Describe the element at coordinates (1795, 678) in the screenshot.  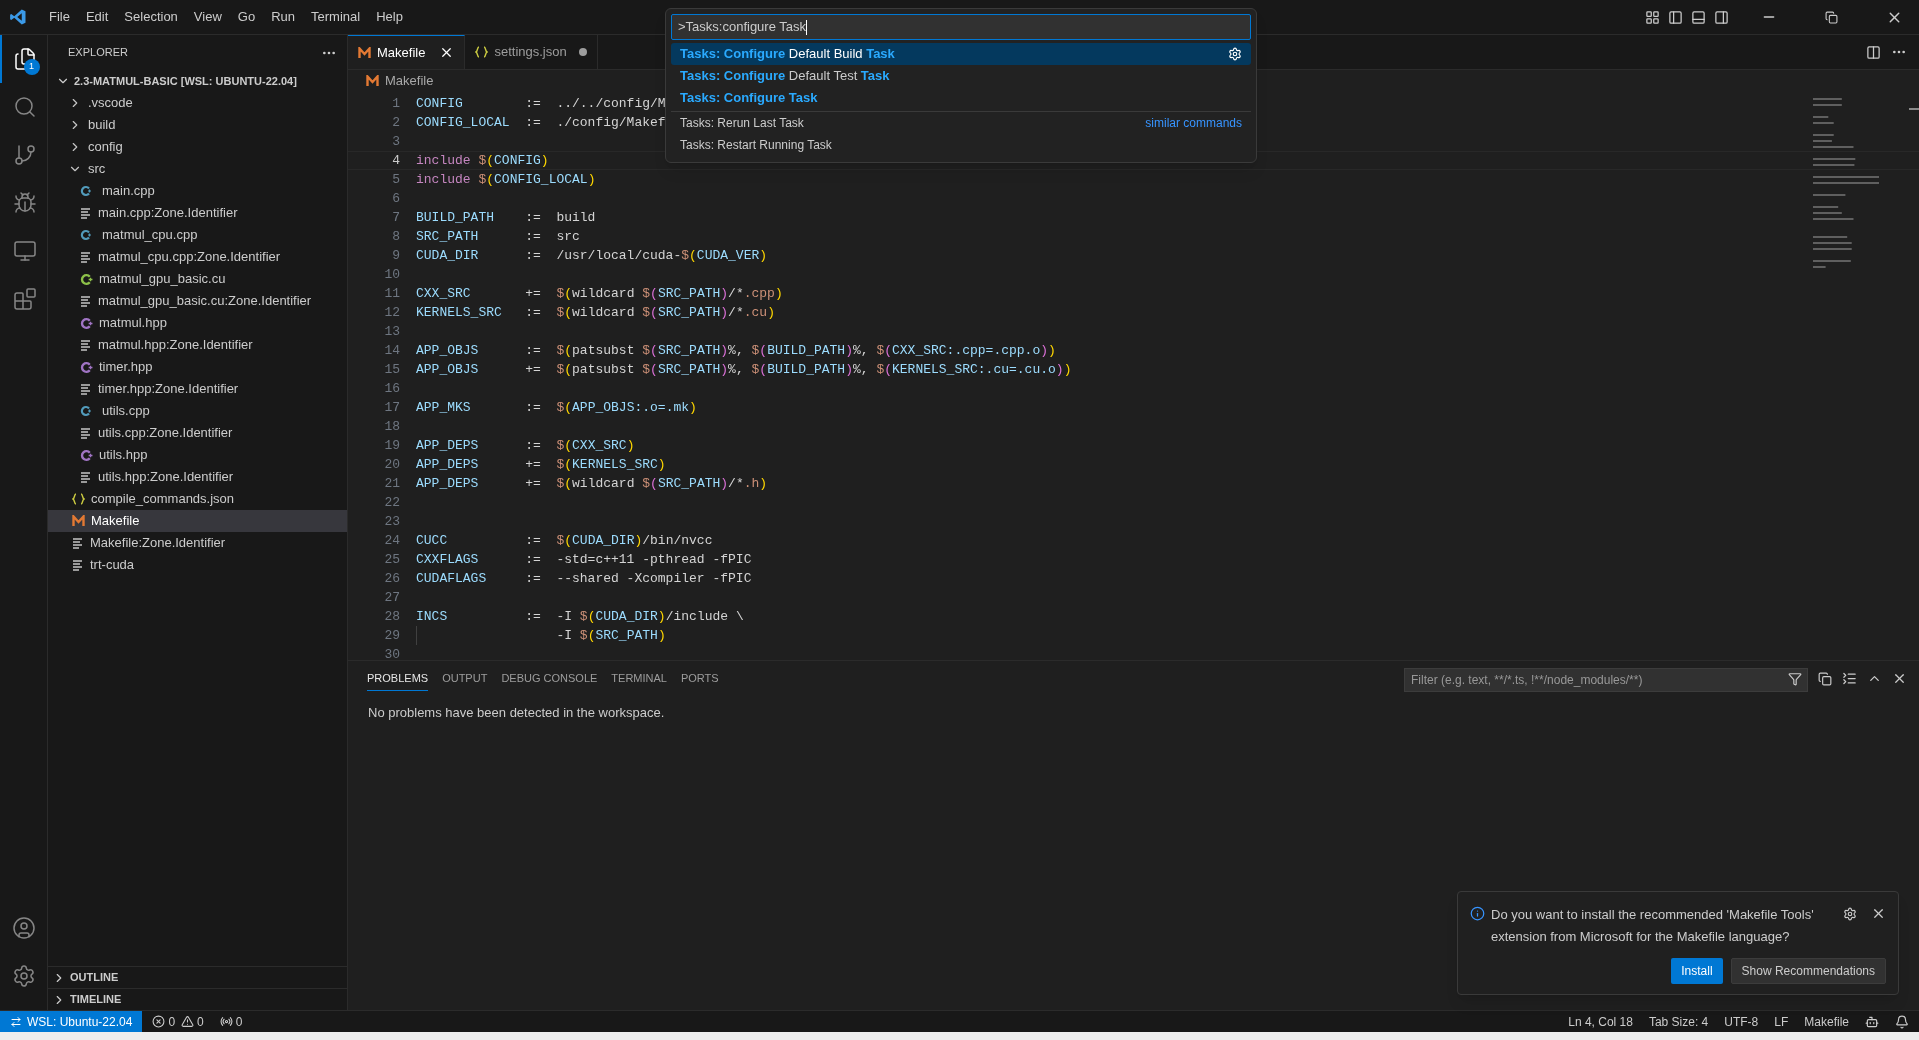
I see `filter-icon` at that location.